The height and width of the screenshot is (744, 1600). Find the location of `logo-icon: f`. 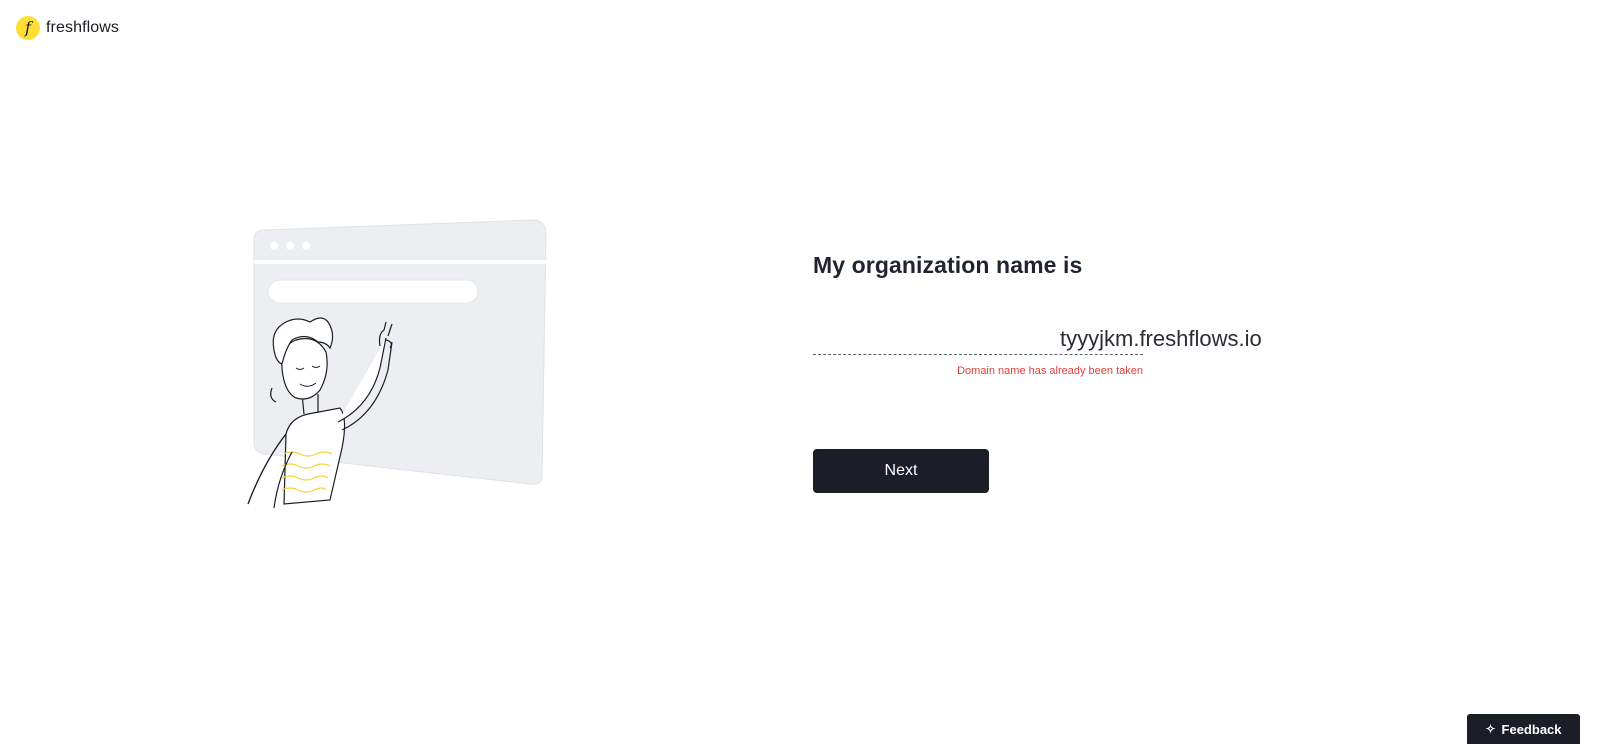

logo-icon: f is located at coordinates (28, 28).